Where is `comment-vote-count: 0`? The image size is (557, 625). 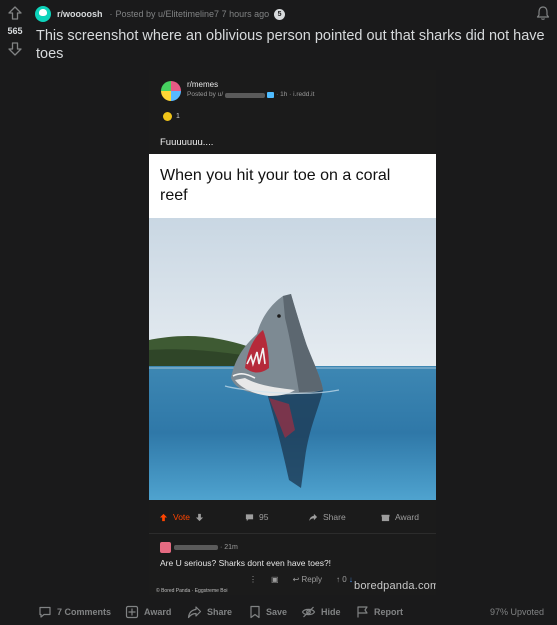 comment-vote-count: 0 is located at coordinates (344, 579).